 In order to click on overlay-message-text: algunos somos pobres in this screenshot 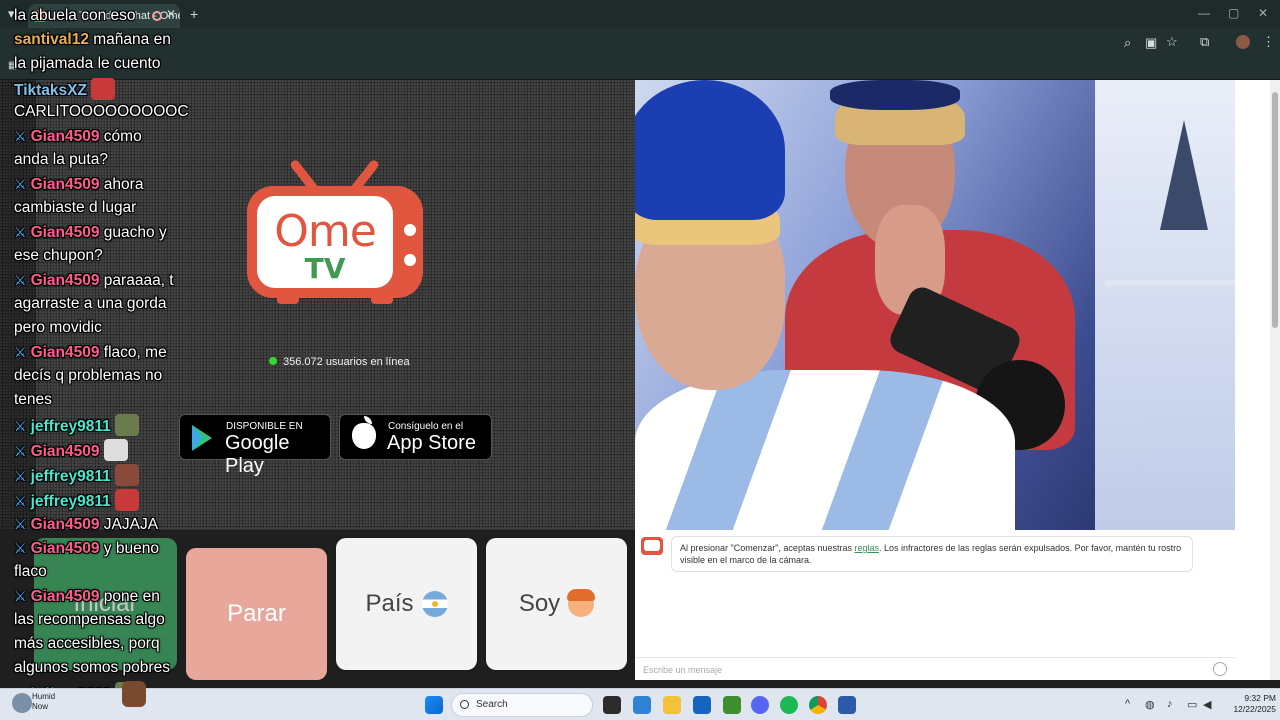, I will do `click(92, 667)`.